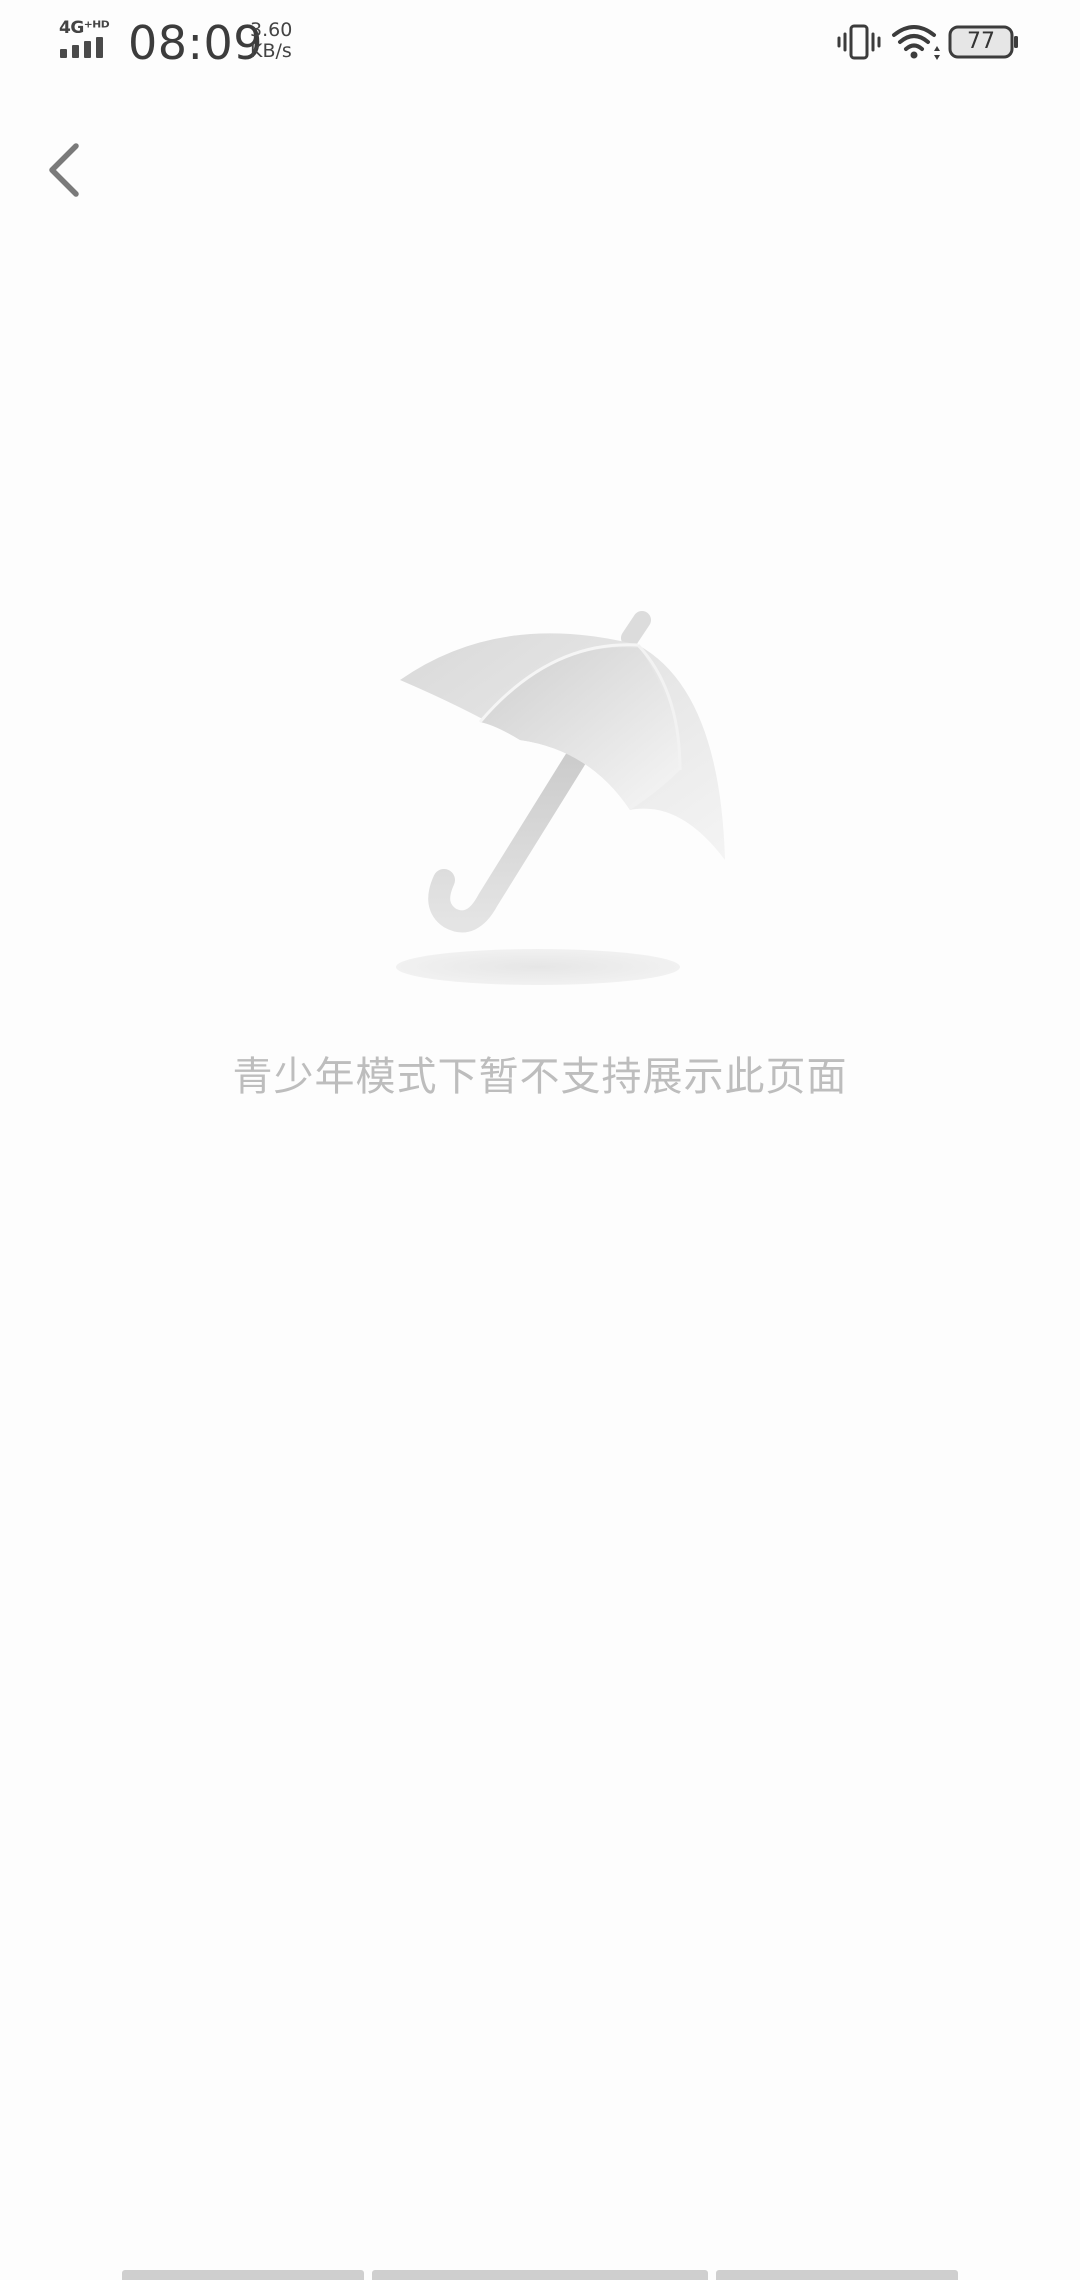  I want to click on empty-state-message: 青少年模式下暂不支持展示此页面, so click(540, 1077).